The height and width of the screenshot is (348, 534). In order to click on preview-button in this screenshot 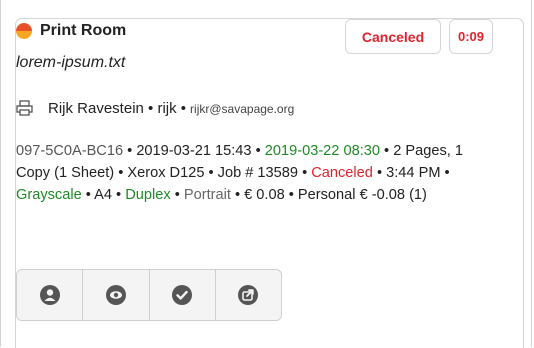, I will do `click(116, 295)`.